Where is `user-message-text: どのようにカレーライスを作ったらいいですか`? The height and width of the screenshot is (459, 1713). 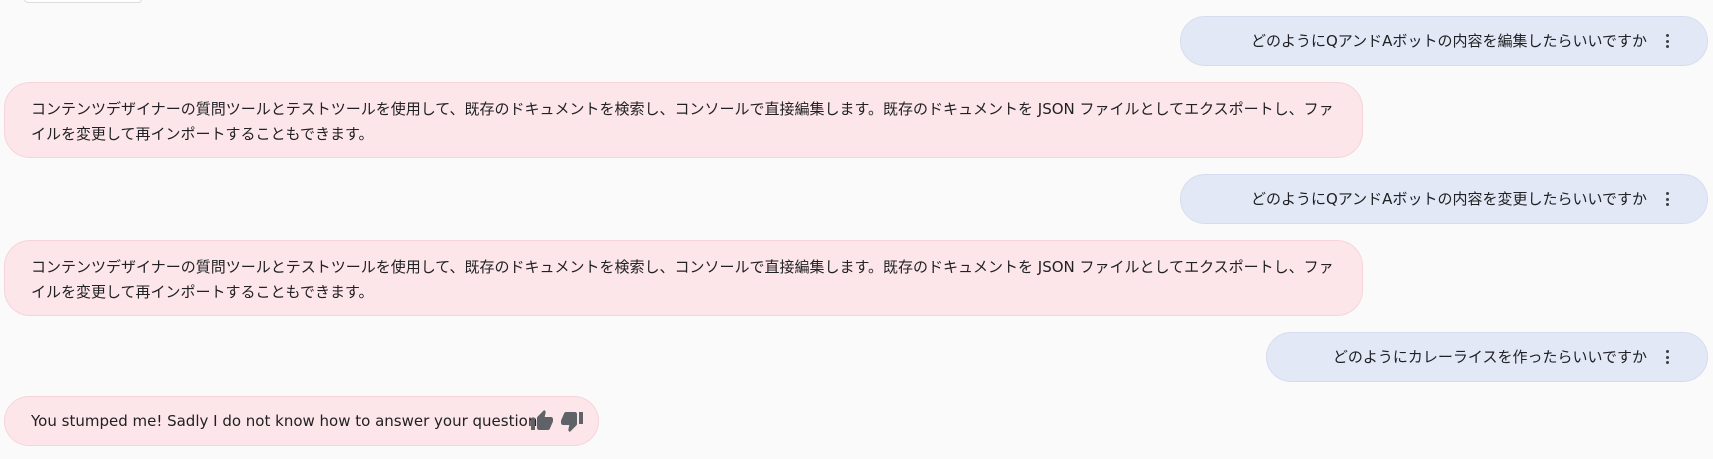
user-message-text: どのようにカレーライスを作ったらいいですか is located at coordinates (1489, 356).